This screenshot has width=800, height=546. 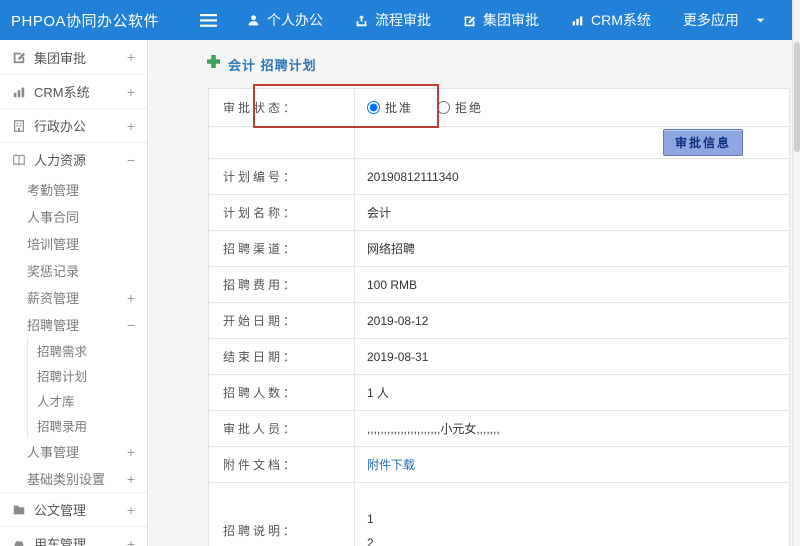 I want to click on field-label: 审批状态：, so click(x=282, y=107).